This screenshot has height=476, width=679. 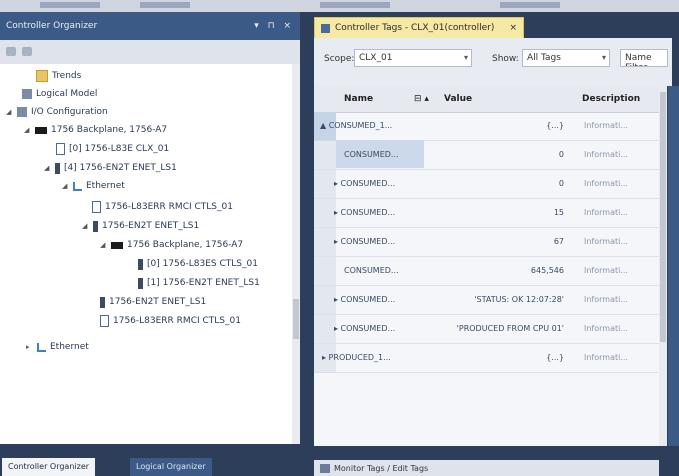 What do you see at coordinates (171, 245) in the screenshot?
I see `tree-item-remote-backplane: ◢ 1756 Backplane, 1756-A7` at bounding box center [171, 245].